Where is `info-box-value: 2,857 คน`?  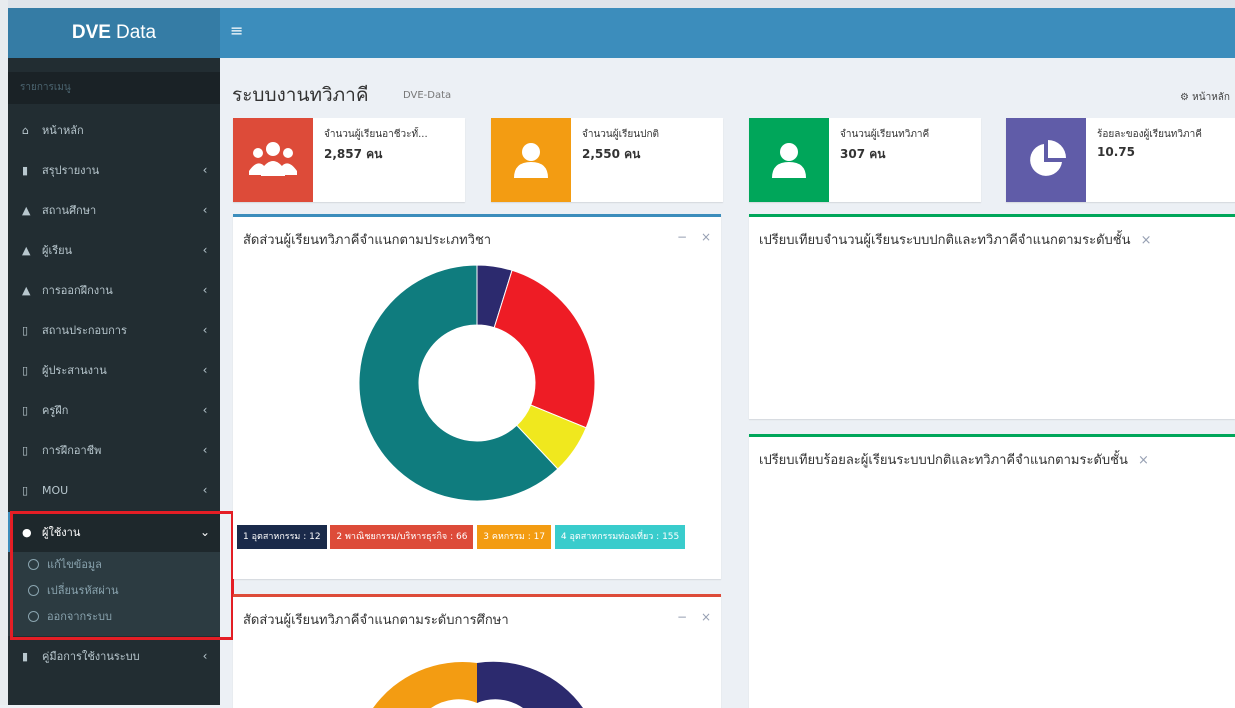 info-box-value: 2,857 คน is located at coordinates (353, 154).